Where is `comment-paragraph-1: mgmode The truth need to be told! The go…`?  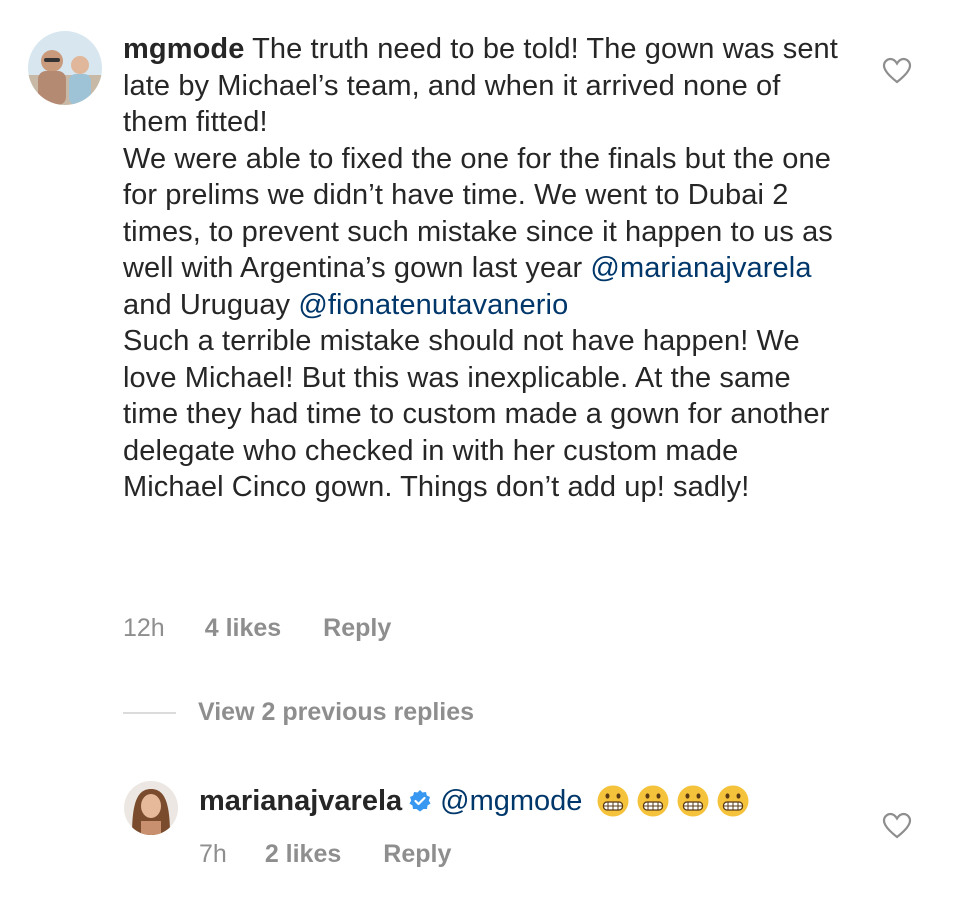
comment-paragraph-1: mgmode The truth need to be told! The go… is located at coordinates (483, 86).